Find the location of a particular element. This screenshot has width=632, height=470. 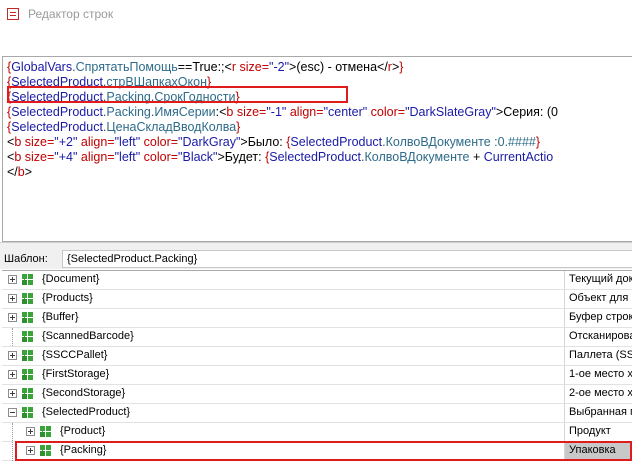

tree-row: {Document} Текущий док is located at coordinates (317, 280).